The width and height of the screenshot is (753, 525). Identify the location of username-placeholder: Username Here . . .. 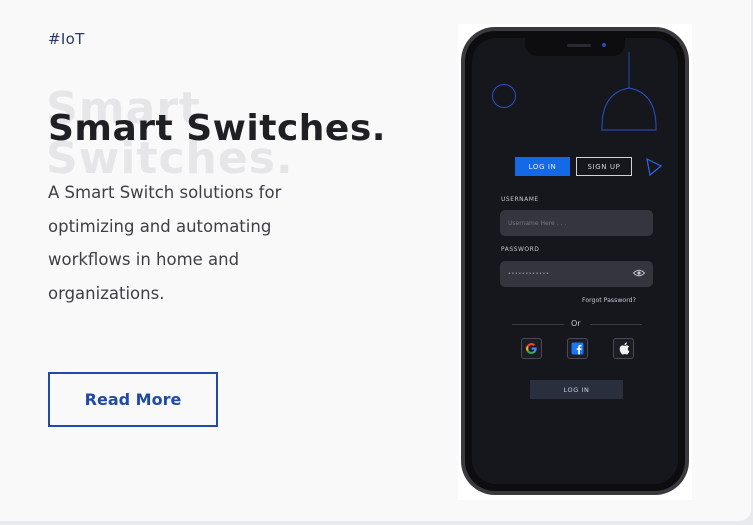
(537, 223).